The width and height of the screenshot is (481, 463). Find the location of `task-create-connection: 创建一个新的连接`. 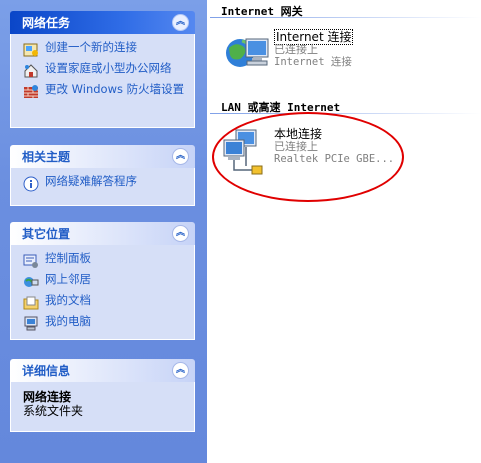

task-create-connection: 创建一个新的连接 is located at coordinates (105, 49).